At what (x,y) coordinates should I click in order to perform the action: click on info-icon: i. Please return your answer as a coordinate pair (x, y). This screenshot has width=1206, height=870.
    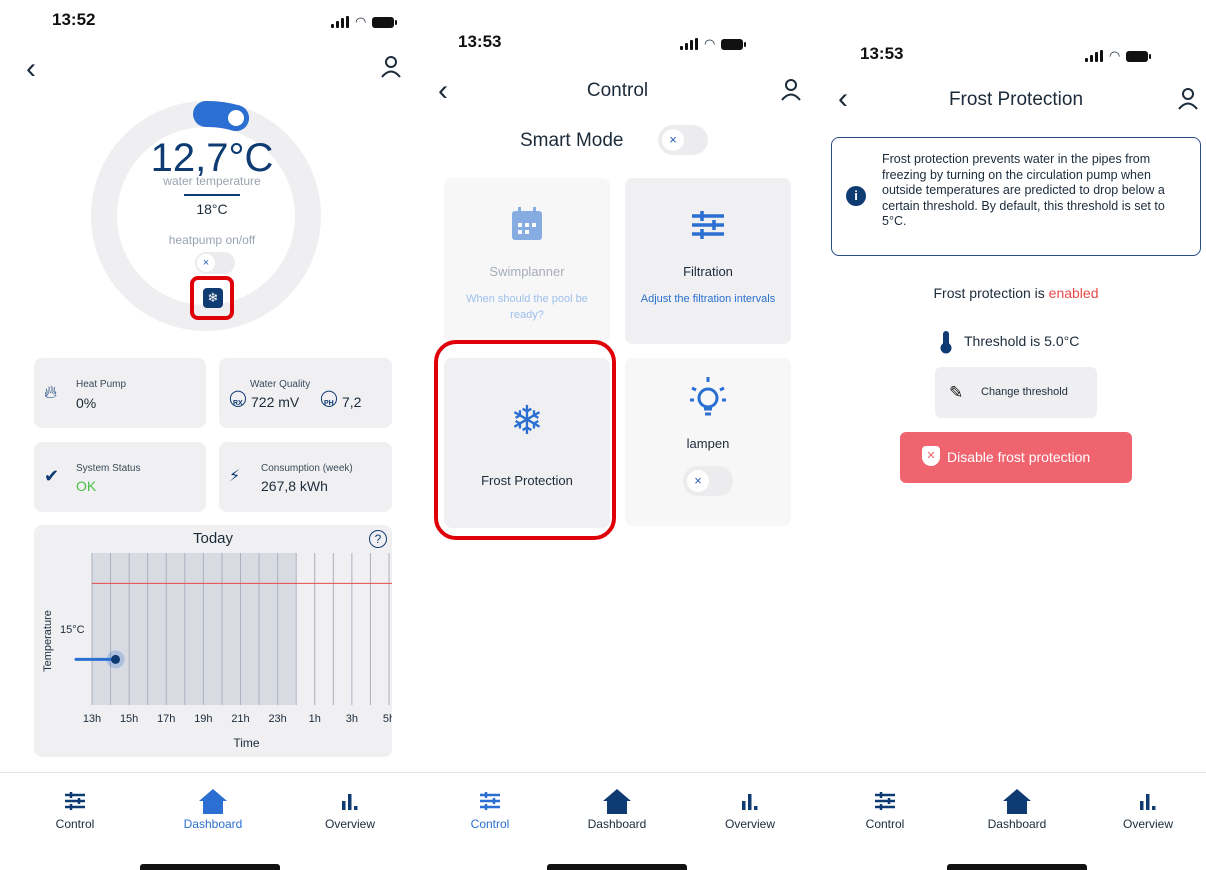
    Looking at the image, I should click on (856, 196).